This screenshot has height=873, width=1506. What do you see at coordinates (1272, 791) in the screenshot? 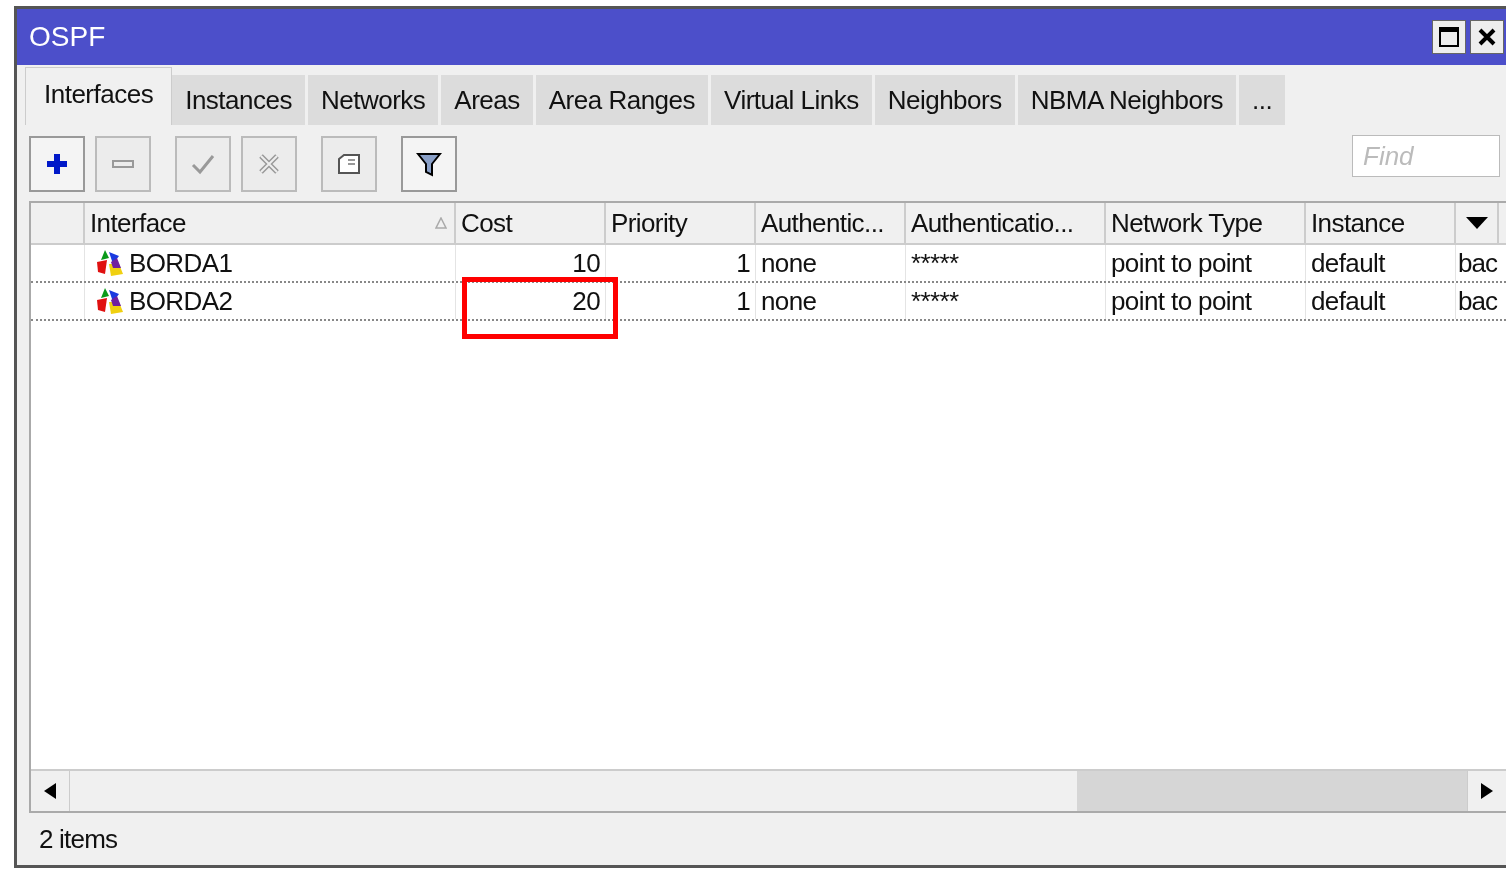
I see `scrollbar-thumb` at bounding box center [1272, 791].